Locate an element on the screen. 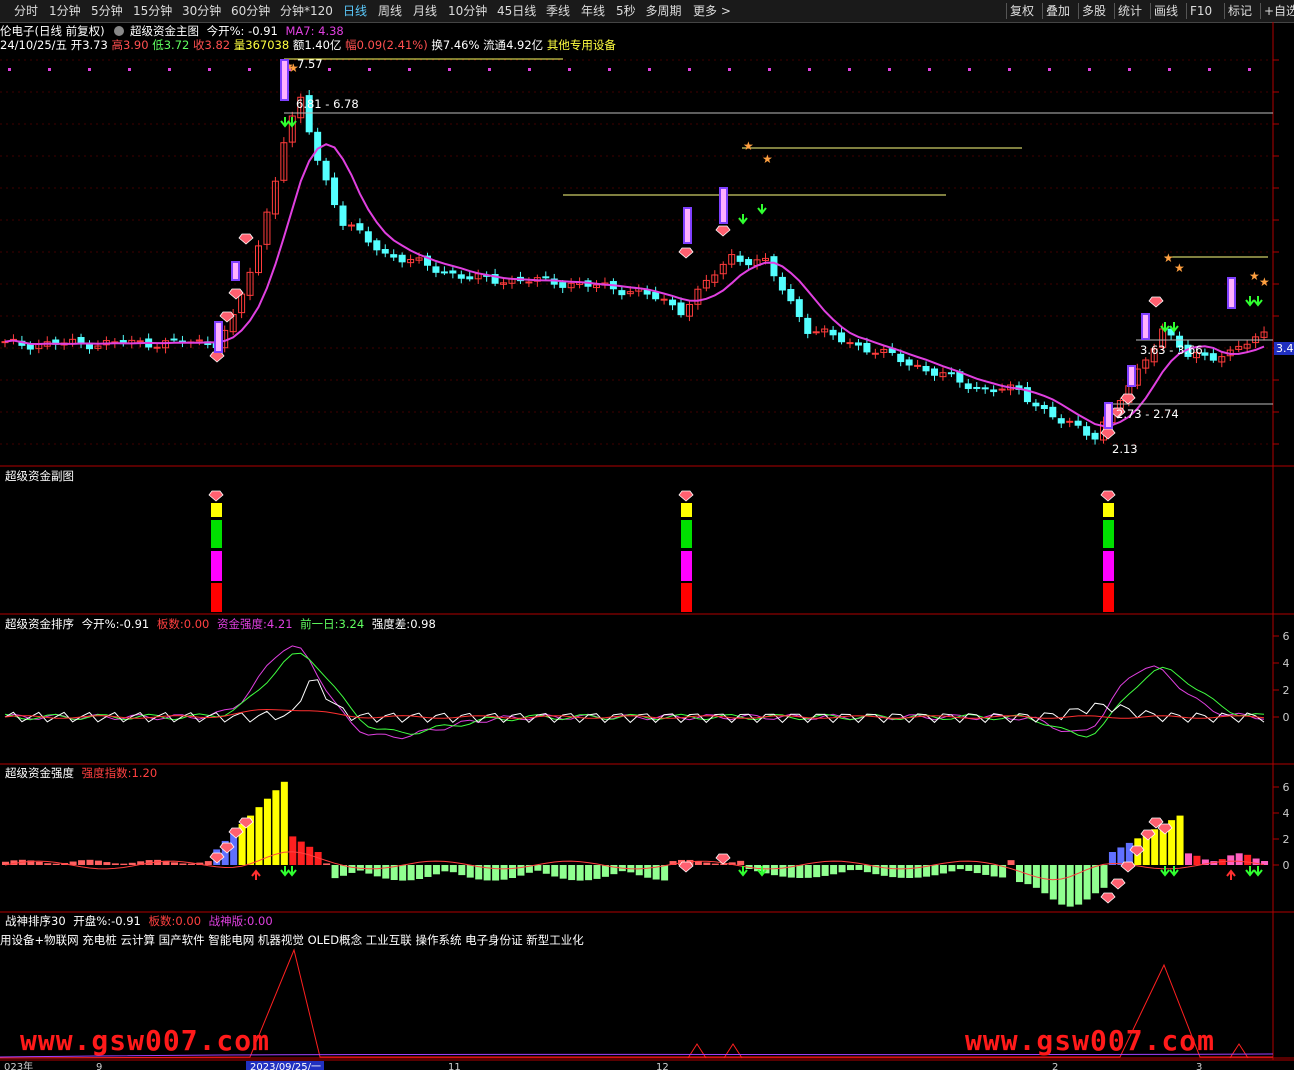 The image size is (1294, 1070). date-axis-bg is located at coordinates (647, 1065).